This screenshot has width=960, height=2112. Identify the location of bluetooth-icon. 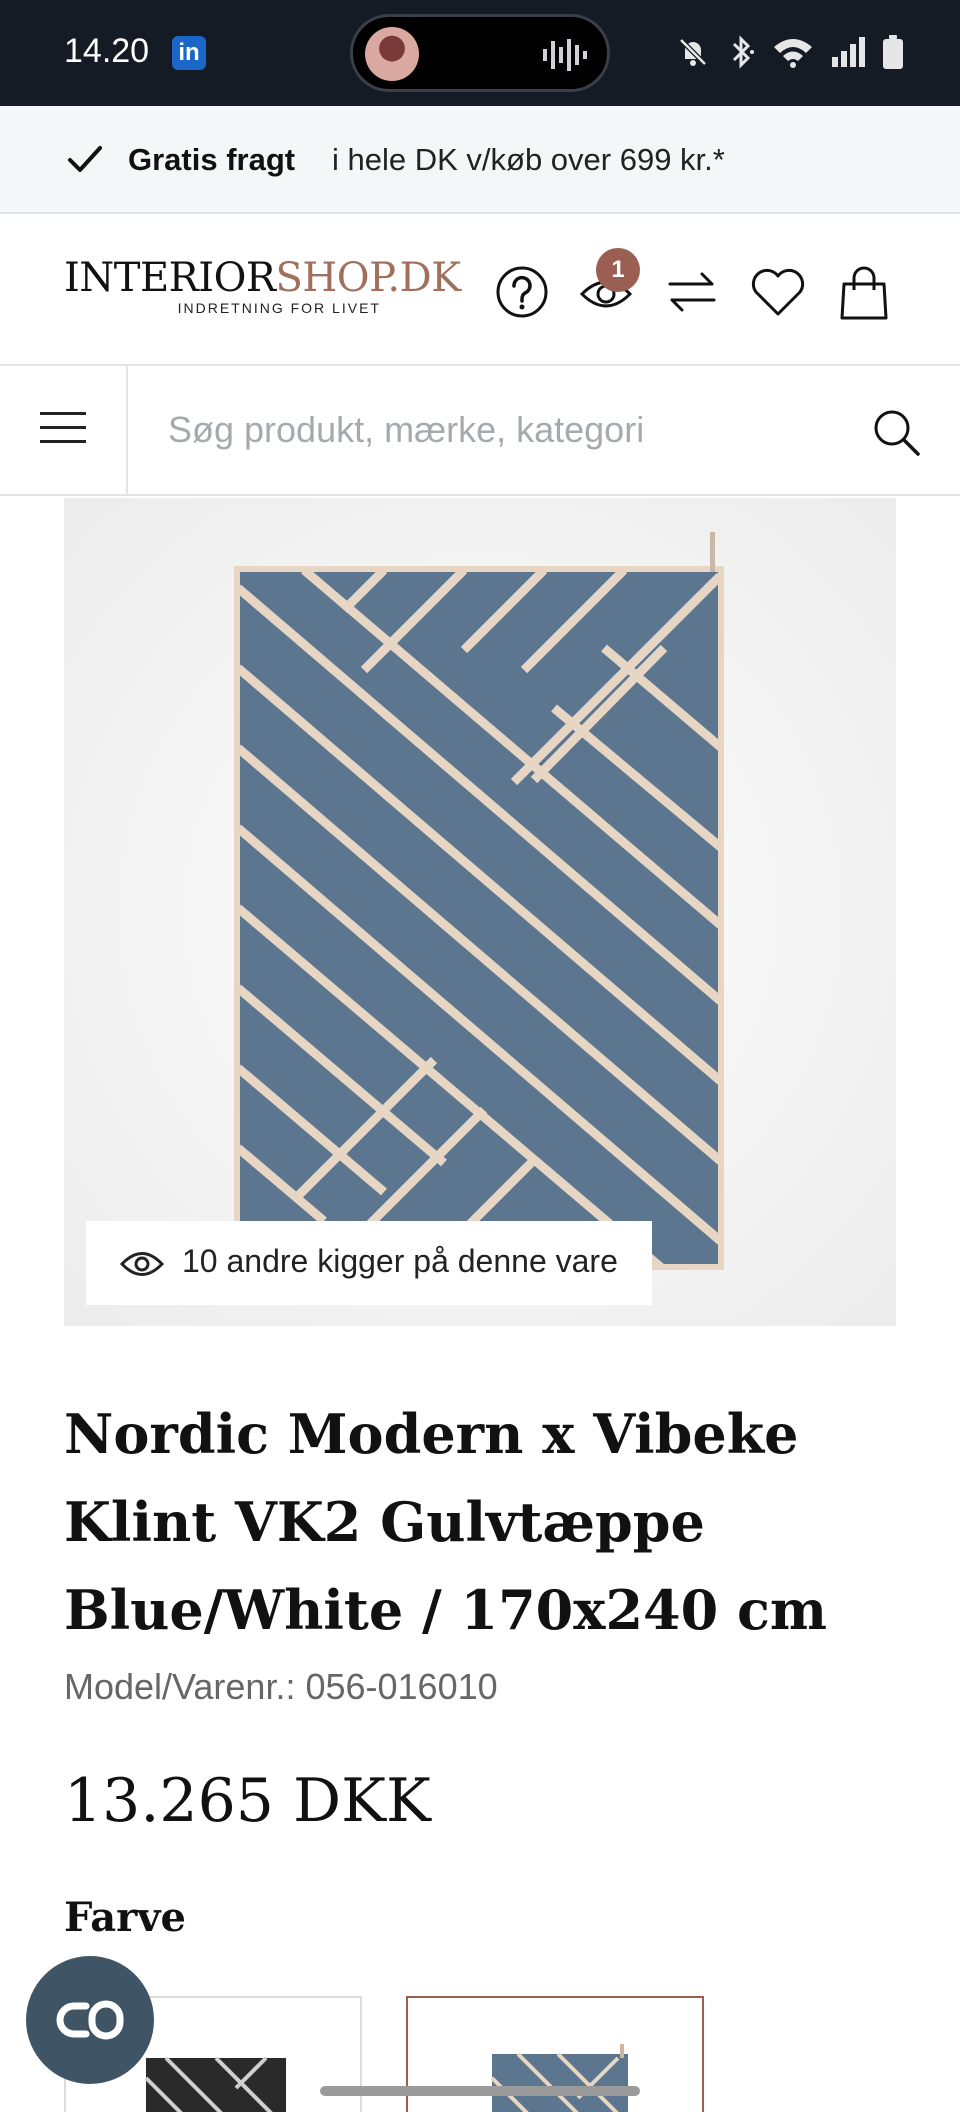
(743, 52).